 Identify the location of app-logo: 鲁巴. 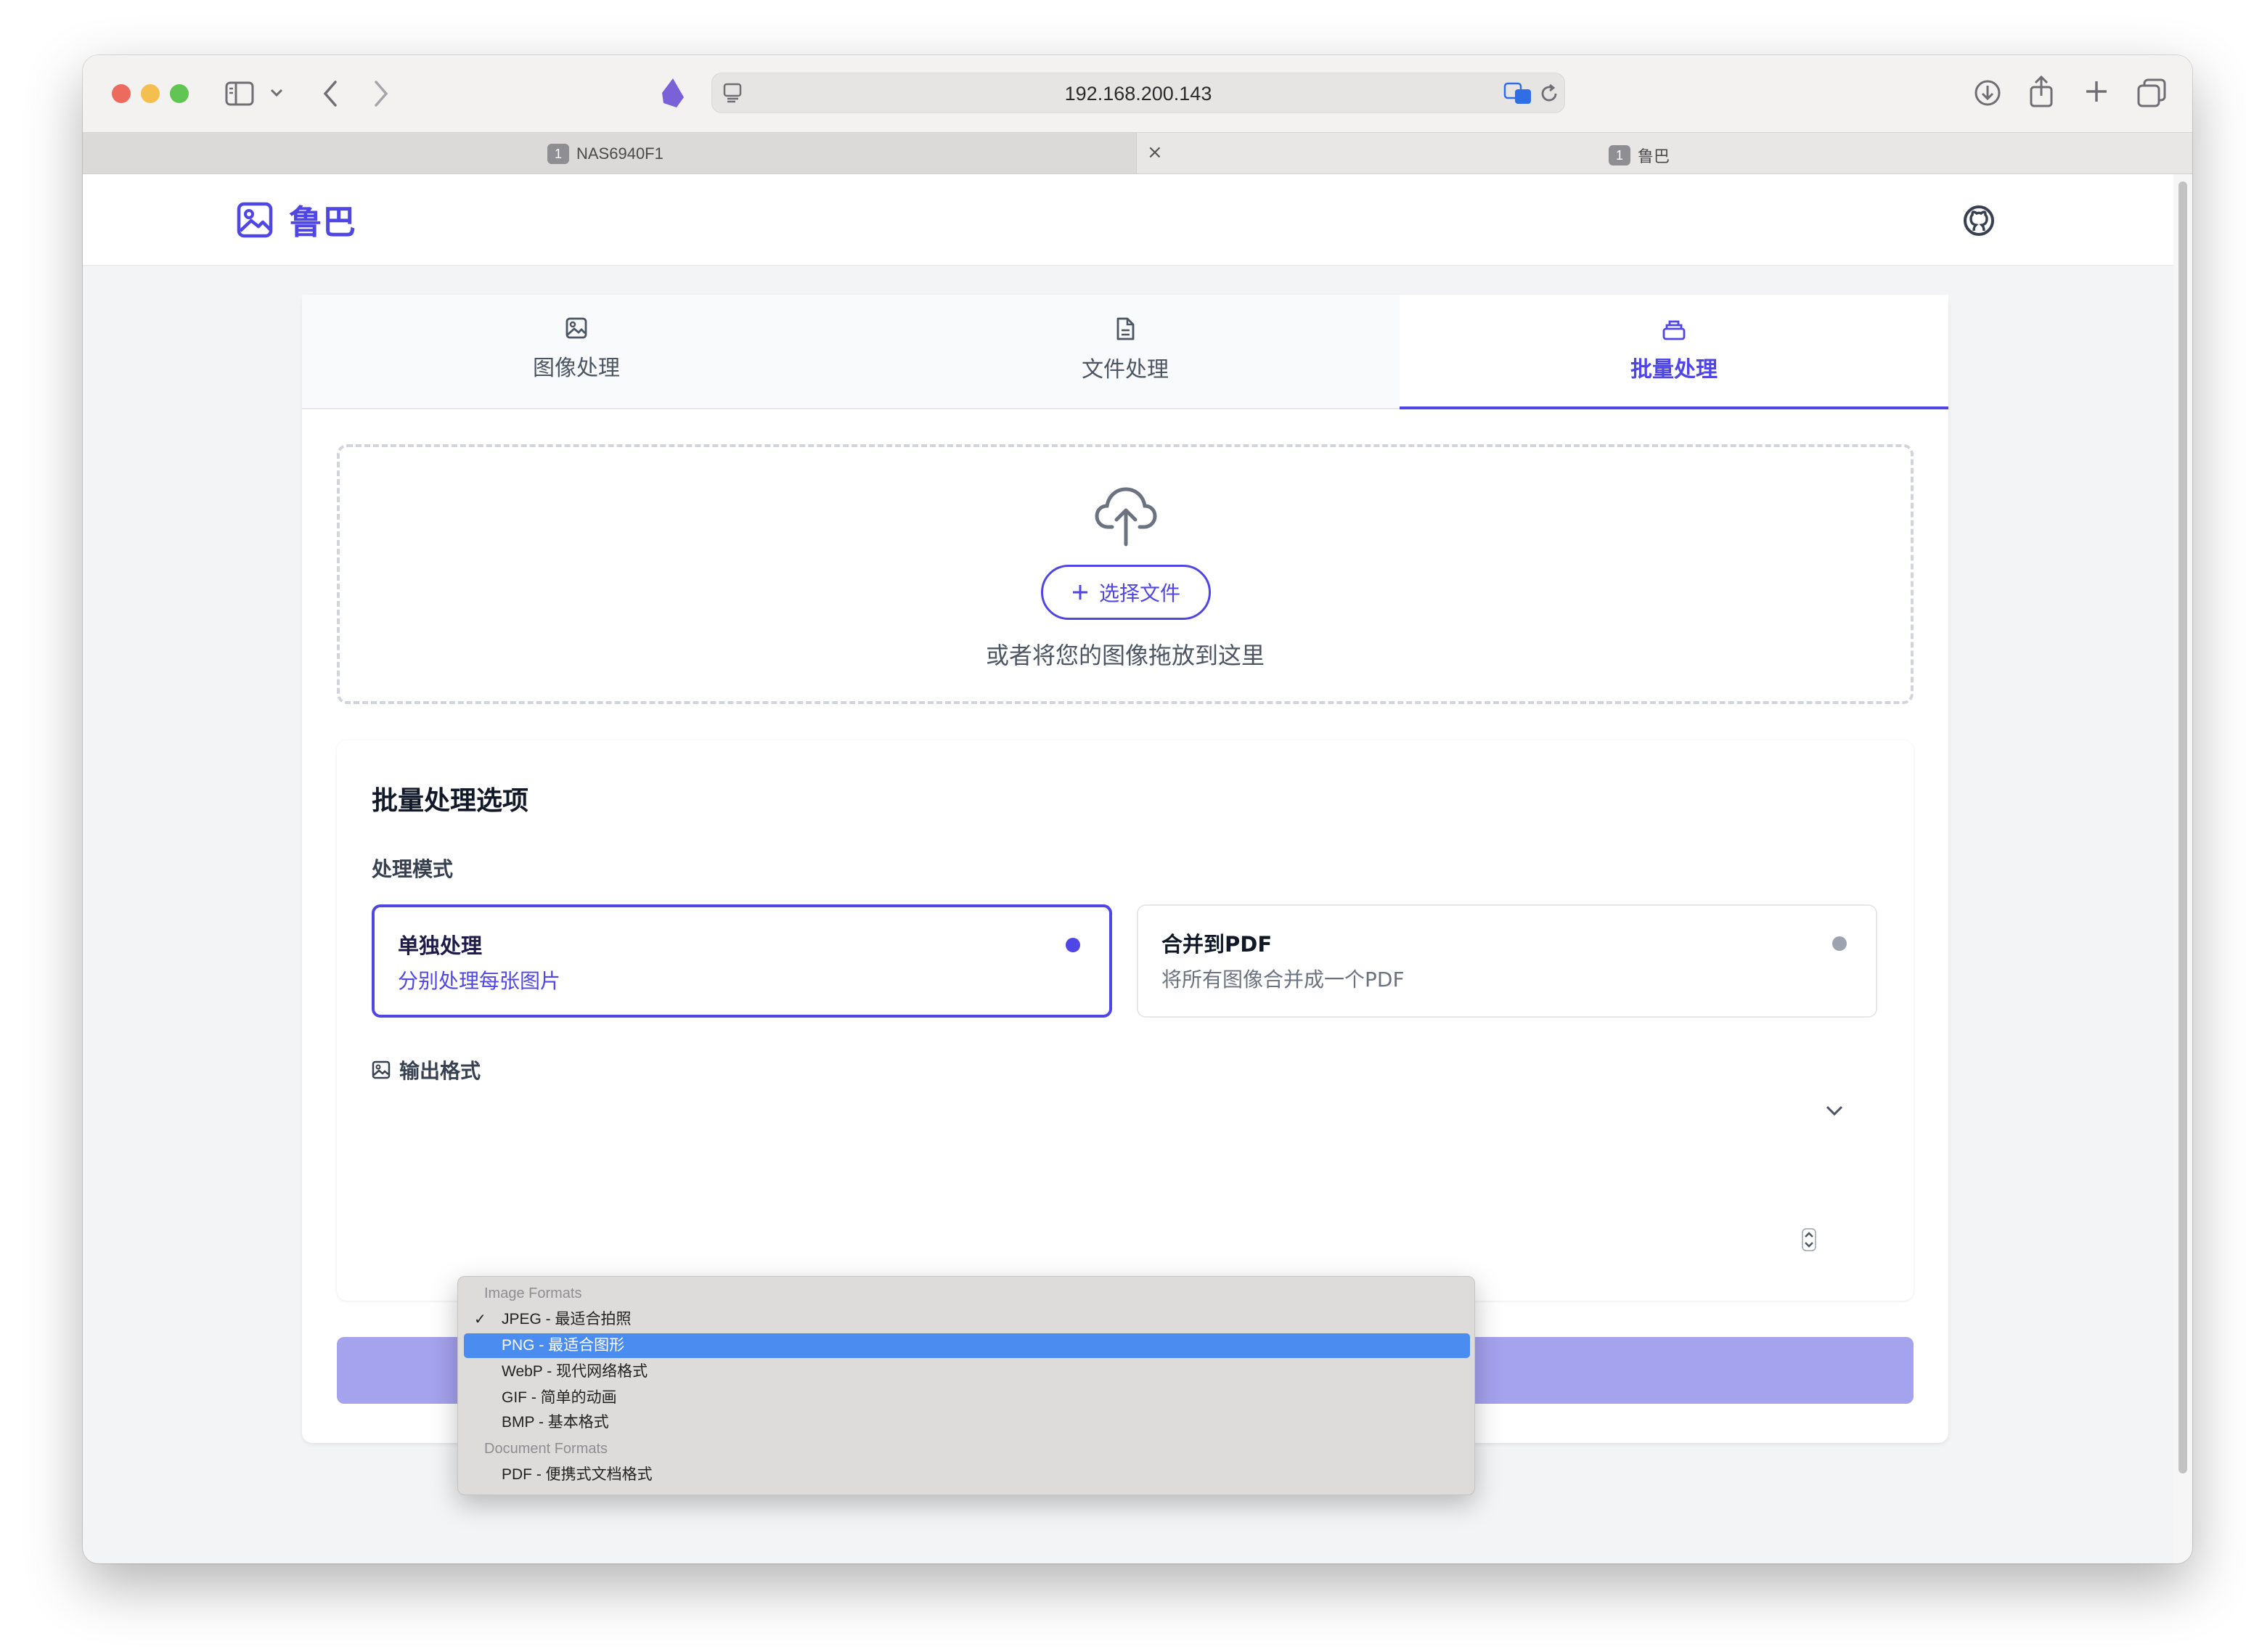
(296, 220).